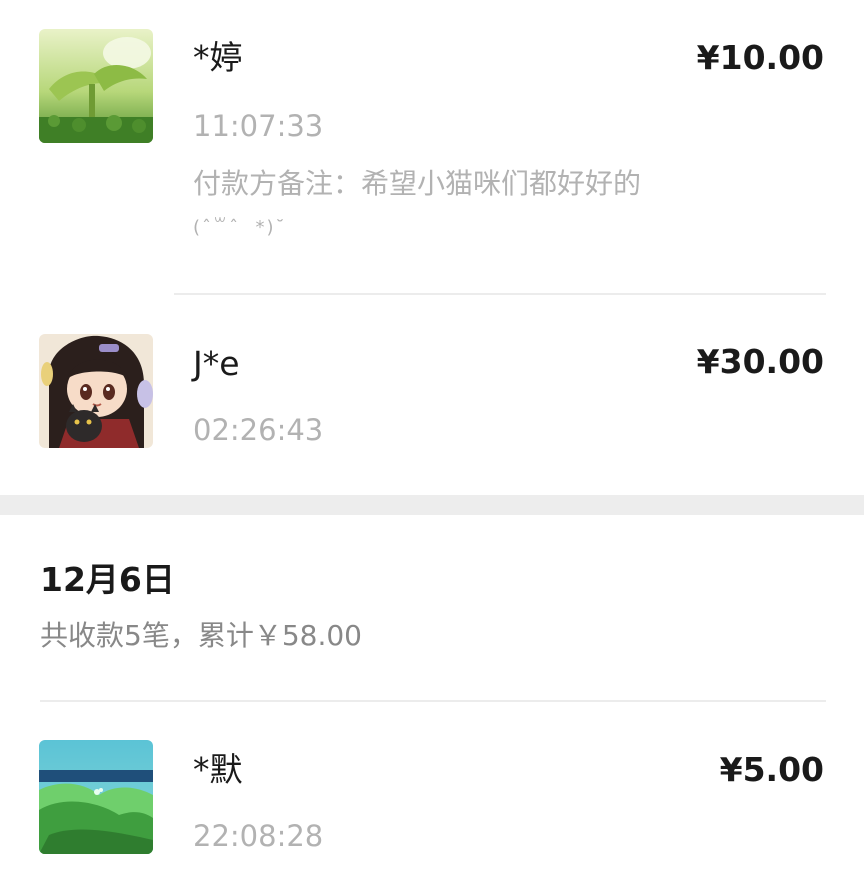 This screenshot has height=887, width=864. What do you see at coordinates (258, 836) in the screenshot?
I see `payment-time: 22:08:28` at bounding box center [258, 836].